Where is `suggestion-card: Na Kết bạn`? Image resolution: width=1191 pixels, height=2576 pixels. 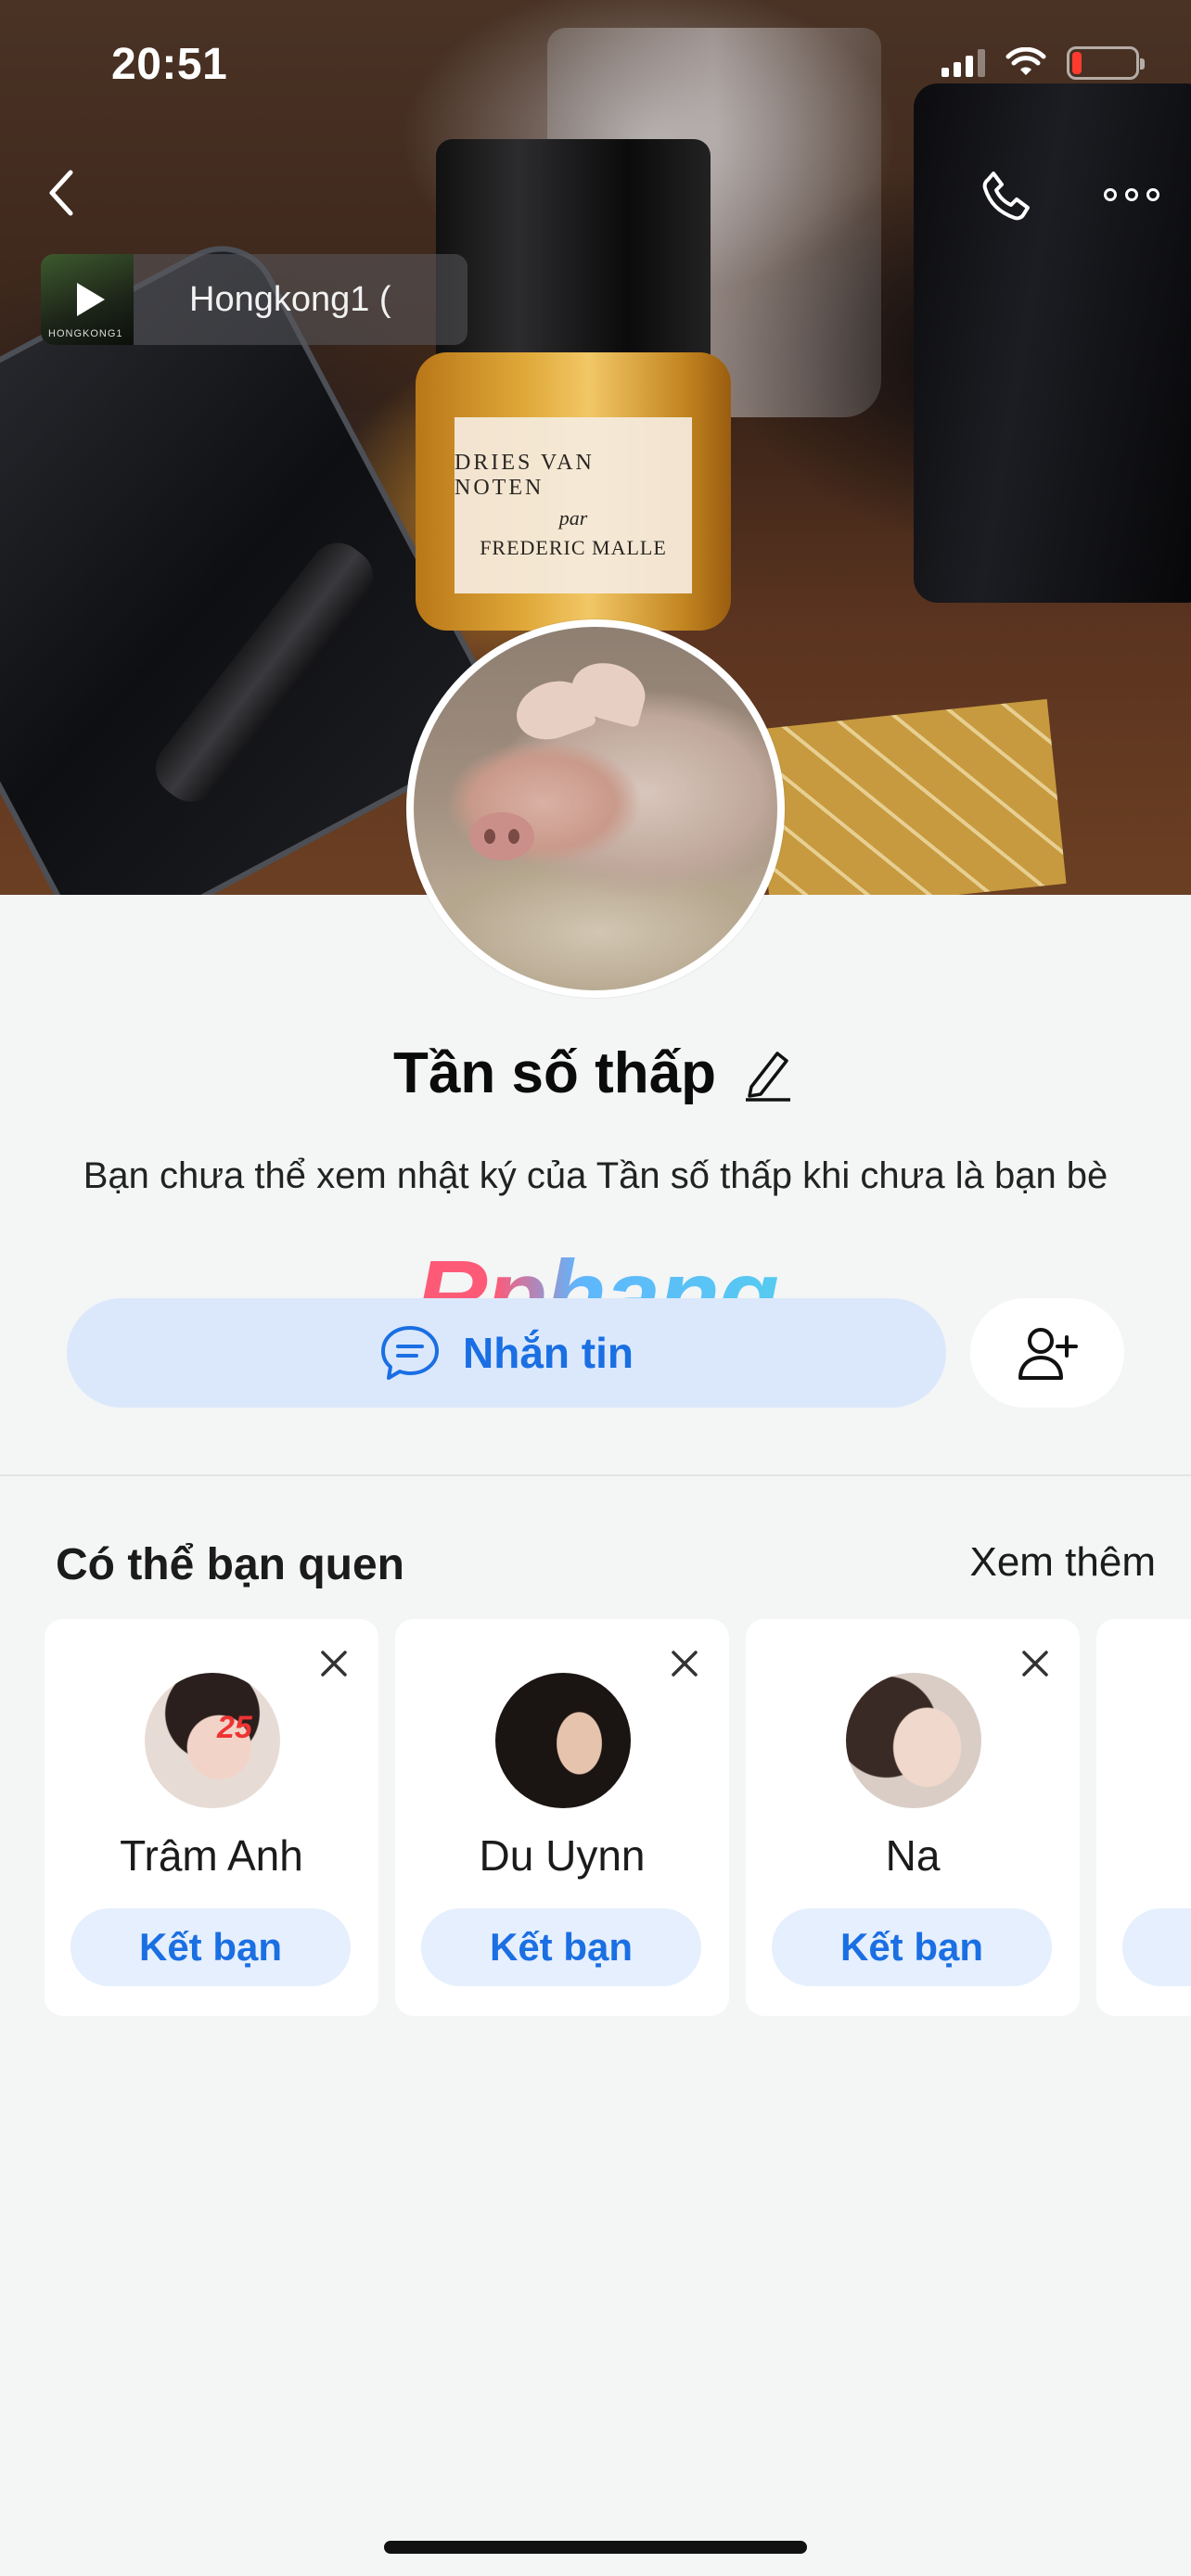
suggestion-card: Na Kết bạn is located at coordinates (913, 1818).